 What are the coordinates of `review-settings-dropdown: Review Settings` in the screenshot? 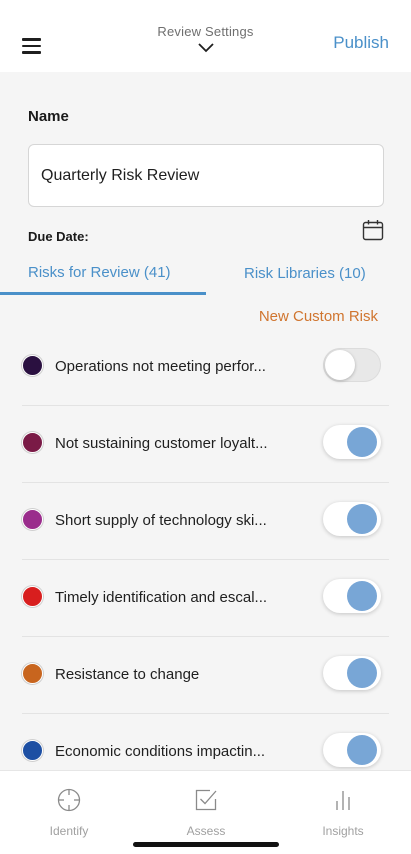 It's located at (205, 38).